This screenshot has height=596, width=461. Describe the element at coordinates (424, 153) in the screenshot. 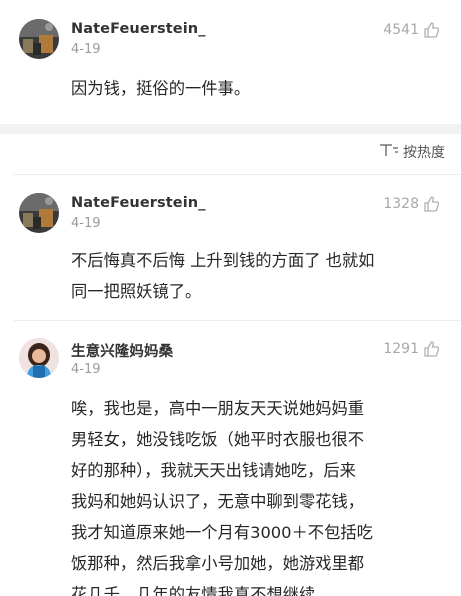

I see `sort-label: 按热度` at that location.